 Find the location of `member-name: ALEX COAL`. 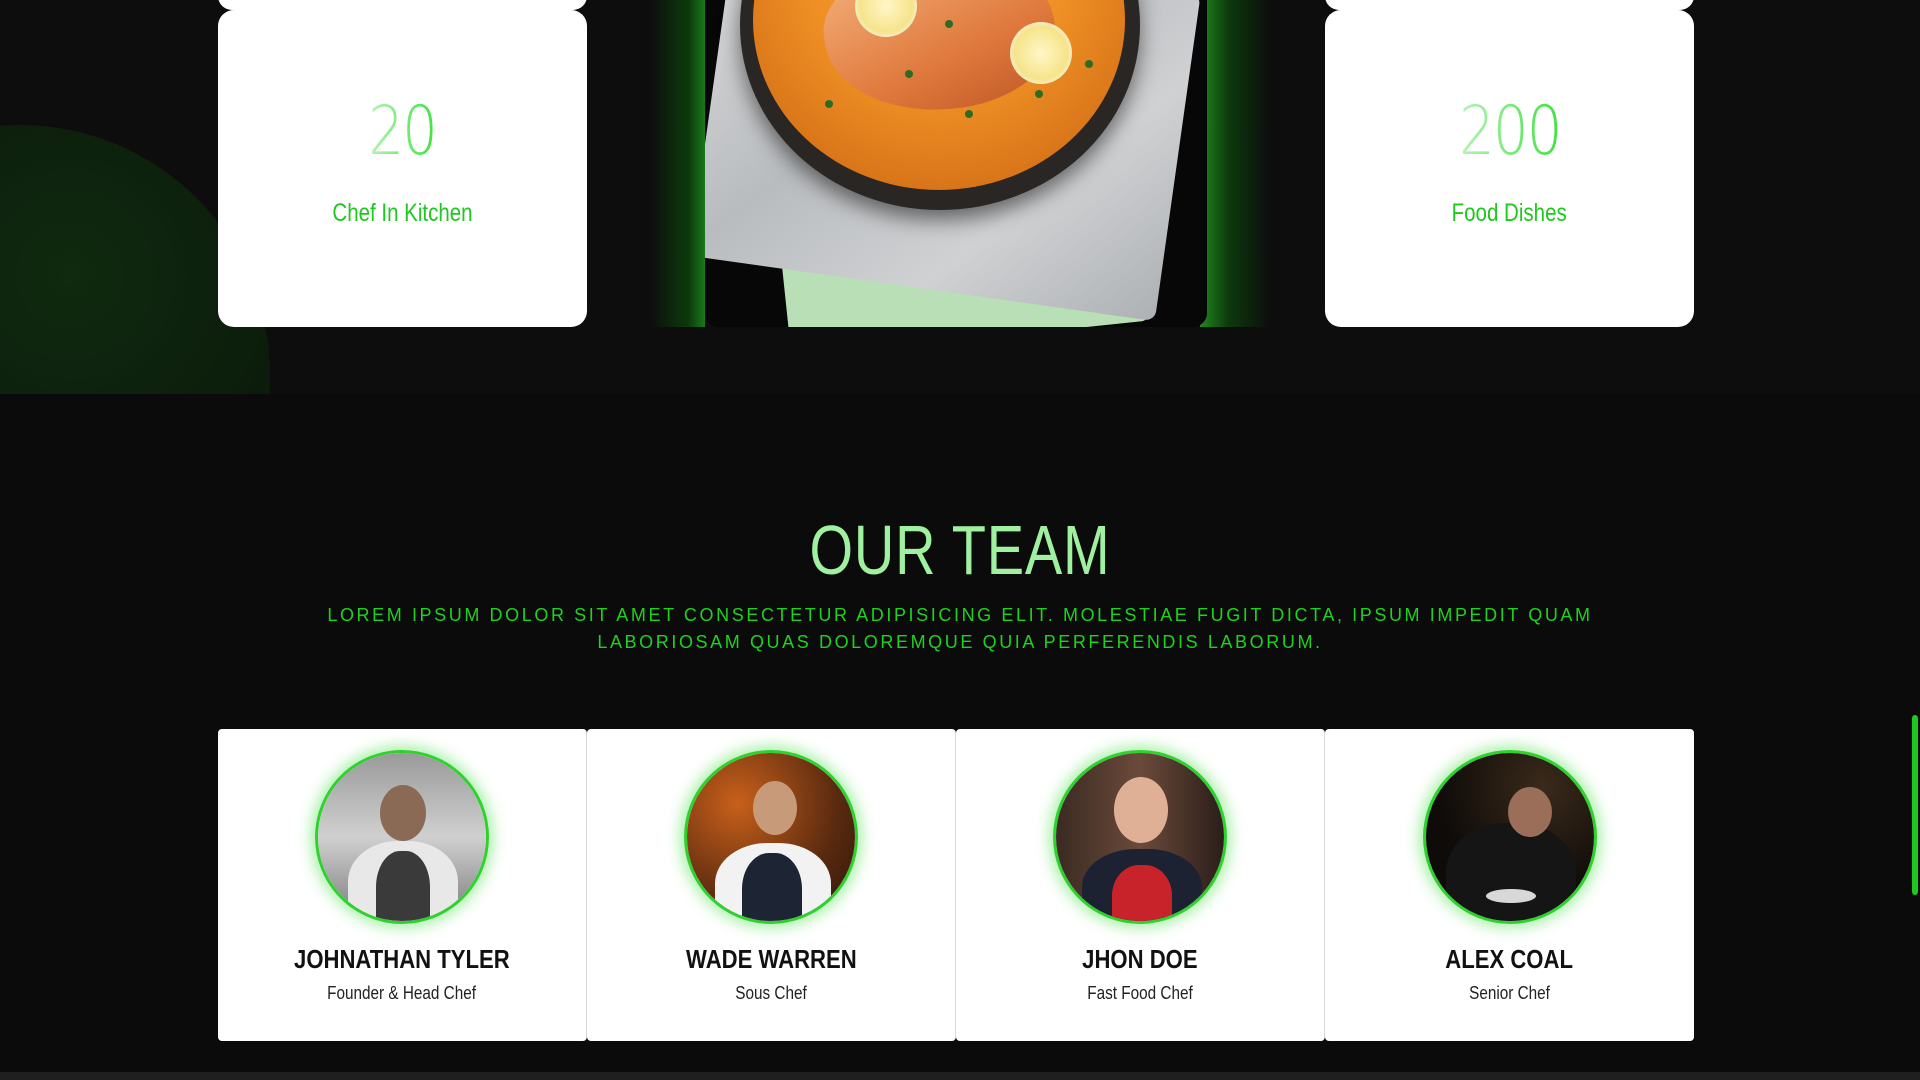

member-name: ALEX COAL is located at coordinates (1509, 959).